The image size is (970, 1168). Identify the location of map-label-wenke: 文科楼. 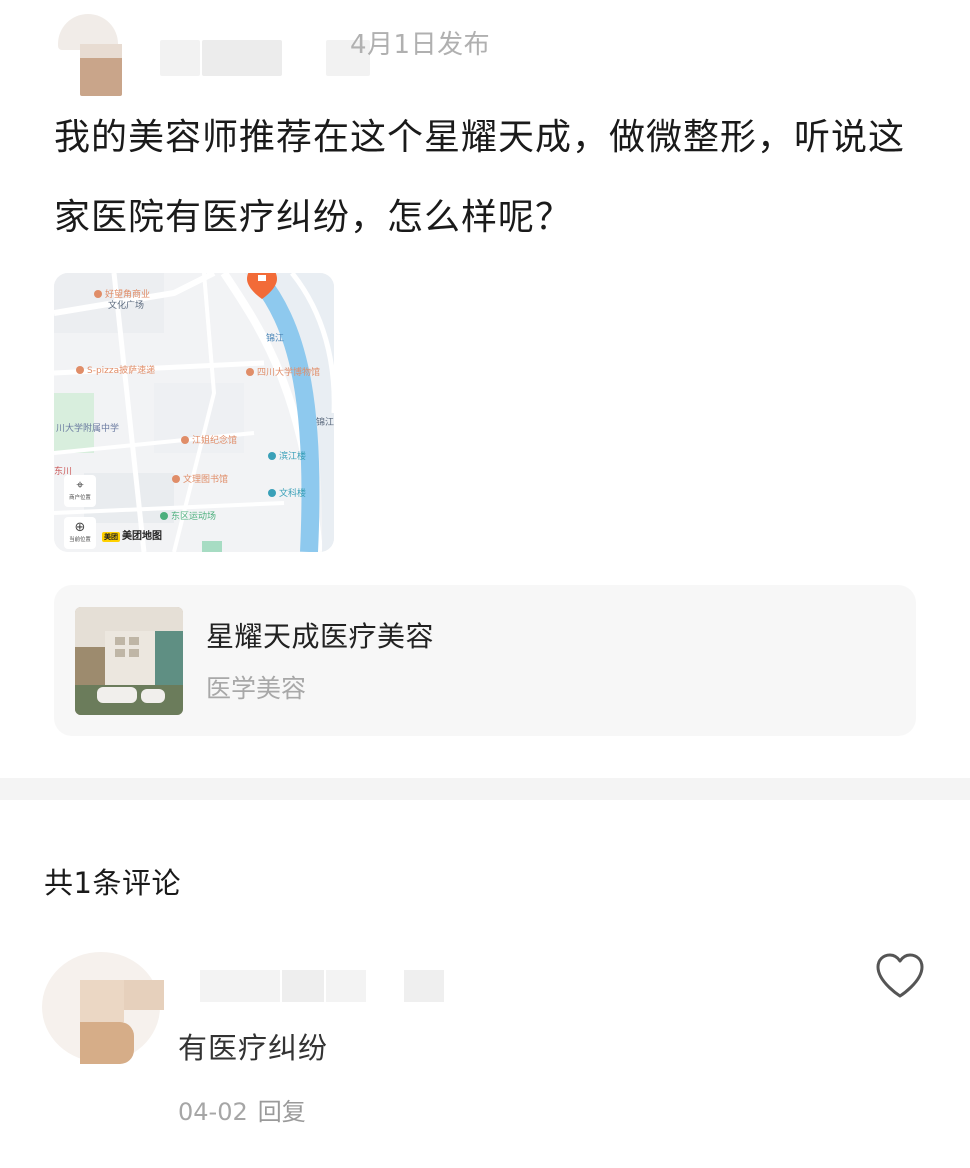
(287, 492).